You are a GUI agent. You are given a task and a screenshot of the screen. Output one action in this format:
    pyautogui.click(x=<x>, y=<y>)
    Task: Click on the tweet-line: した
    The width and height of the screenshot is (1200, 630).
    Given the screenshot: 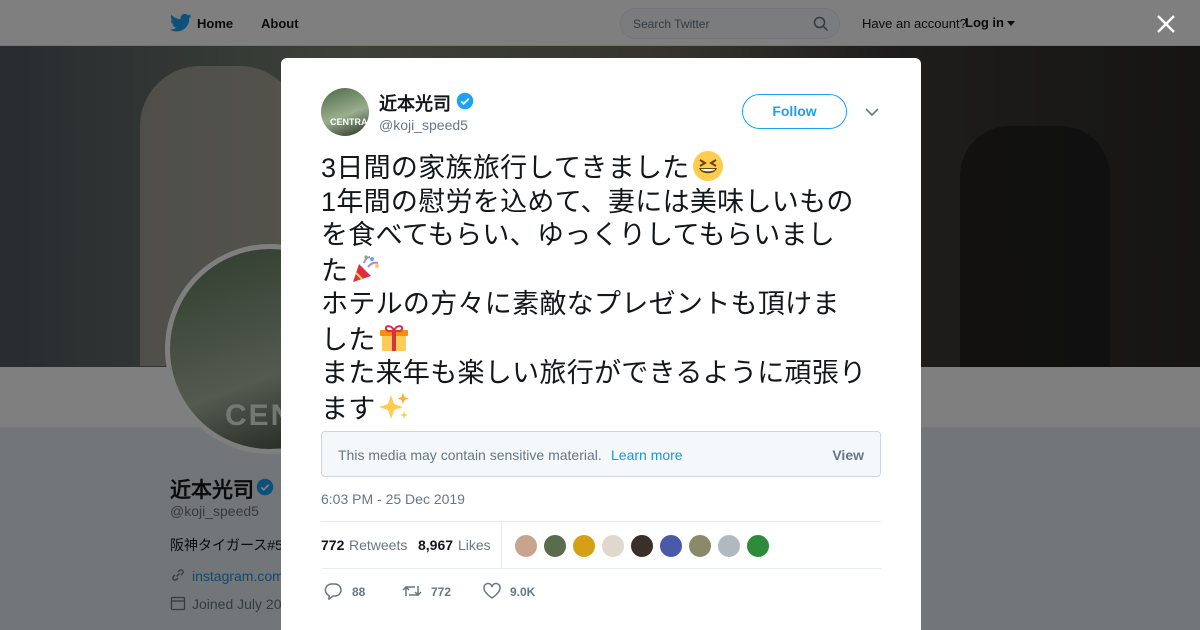 What is the action you would take?
    pyautogui.click(x=603, y=340)
    